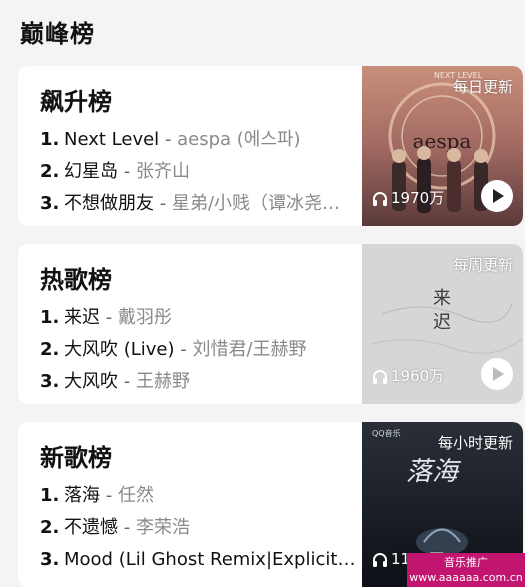 This screenshot has height=587, width=525. Describe the element at coordinates (76, 458) in the screenshot. I see `chart-title: 新歌榜` at that location.